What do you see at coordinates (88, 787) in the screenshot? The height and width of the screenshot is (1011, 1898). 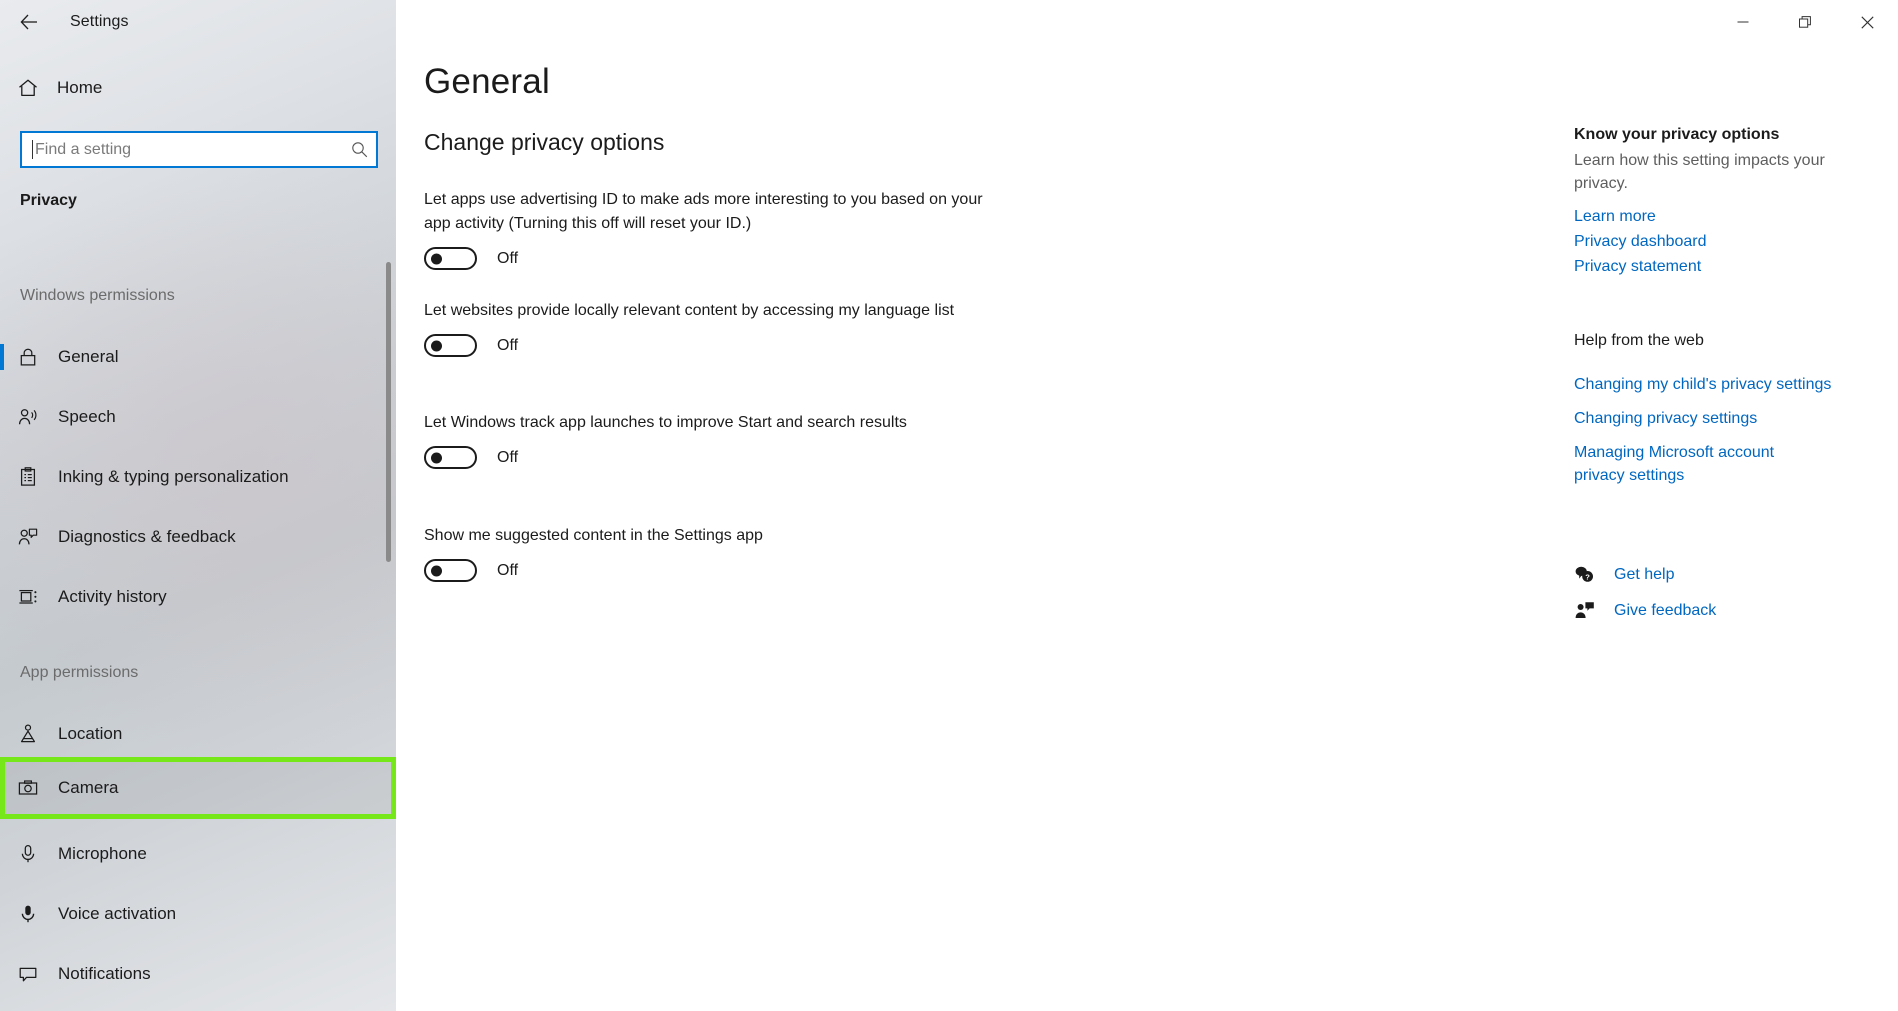 I see `sidebar-item-label: Camera` at bounding box center [88, 787].